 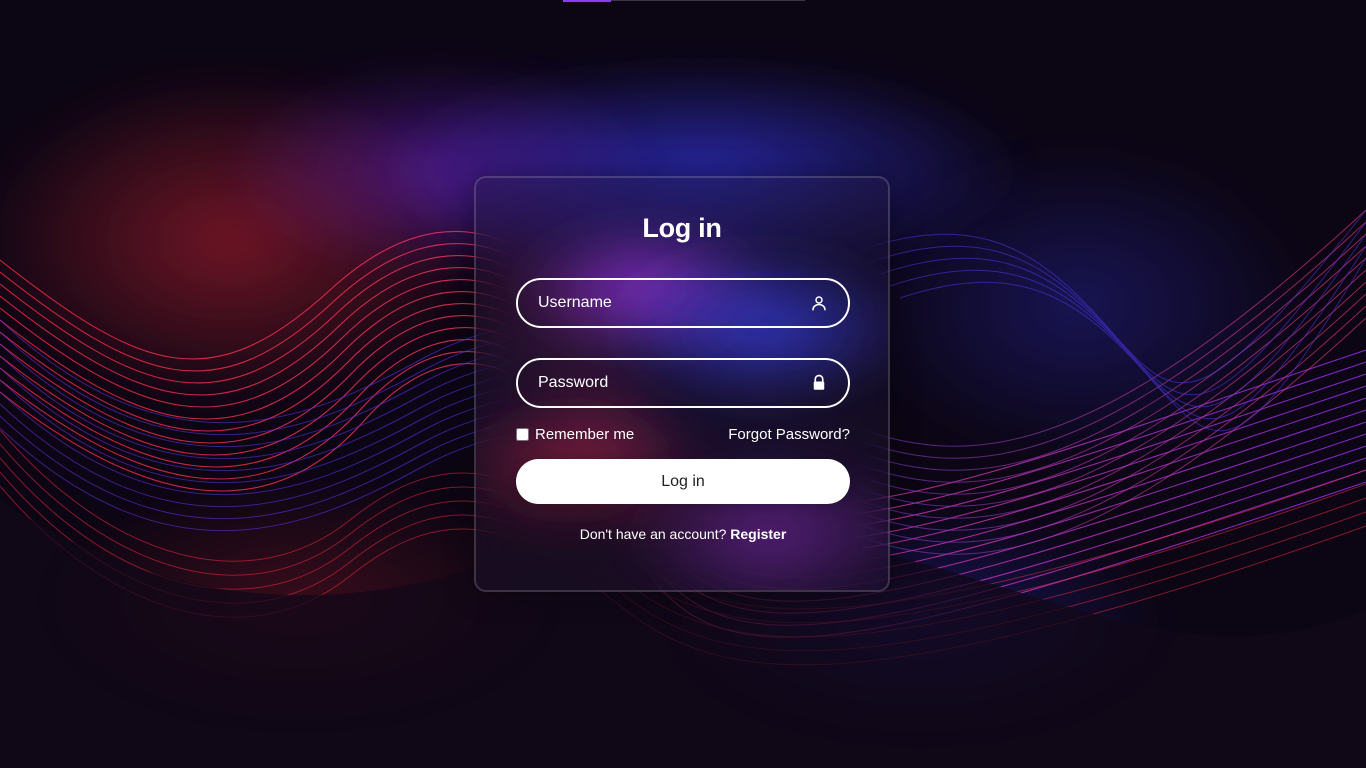 I want to click on username-field, so click(x=683, y=303).